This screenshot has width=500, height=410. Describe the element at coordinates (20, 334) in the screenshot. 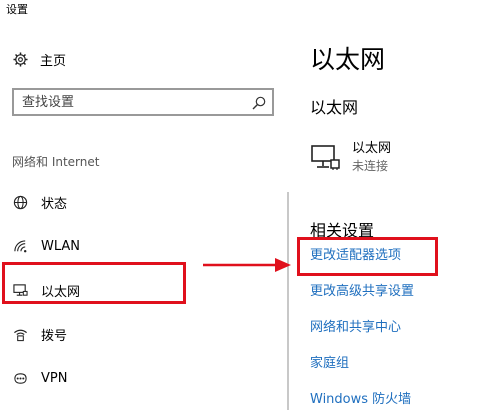

I see `dialup-icon` at that location.